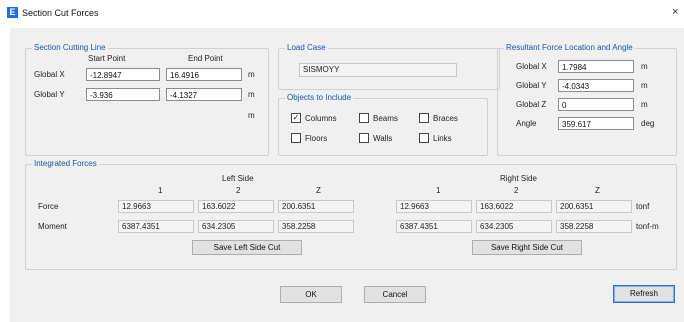  What do you see at coordinates (123, 94) in the screenshot?
I see `start-y-field: -3.936` at bounding box center [123, 94].